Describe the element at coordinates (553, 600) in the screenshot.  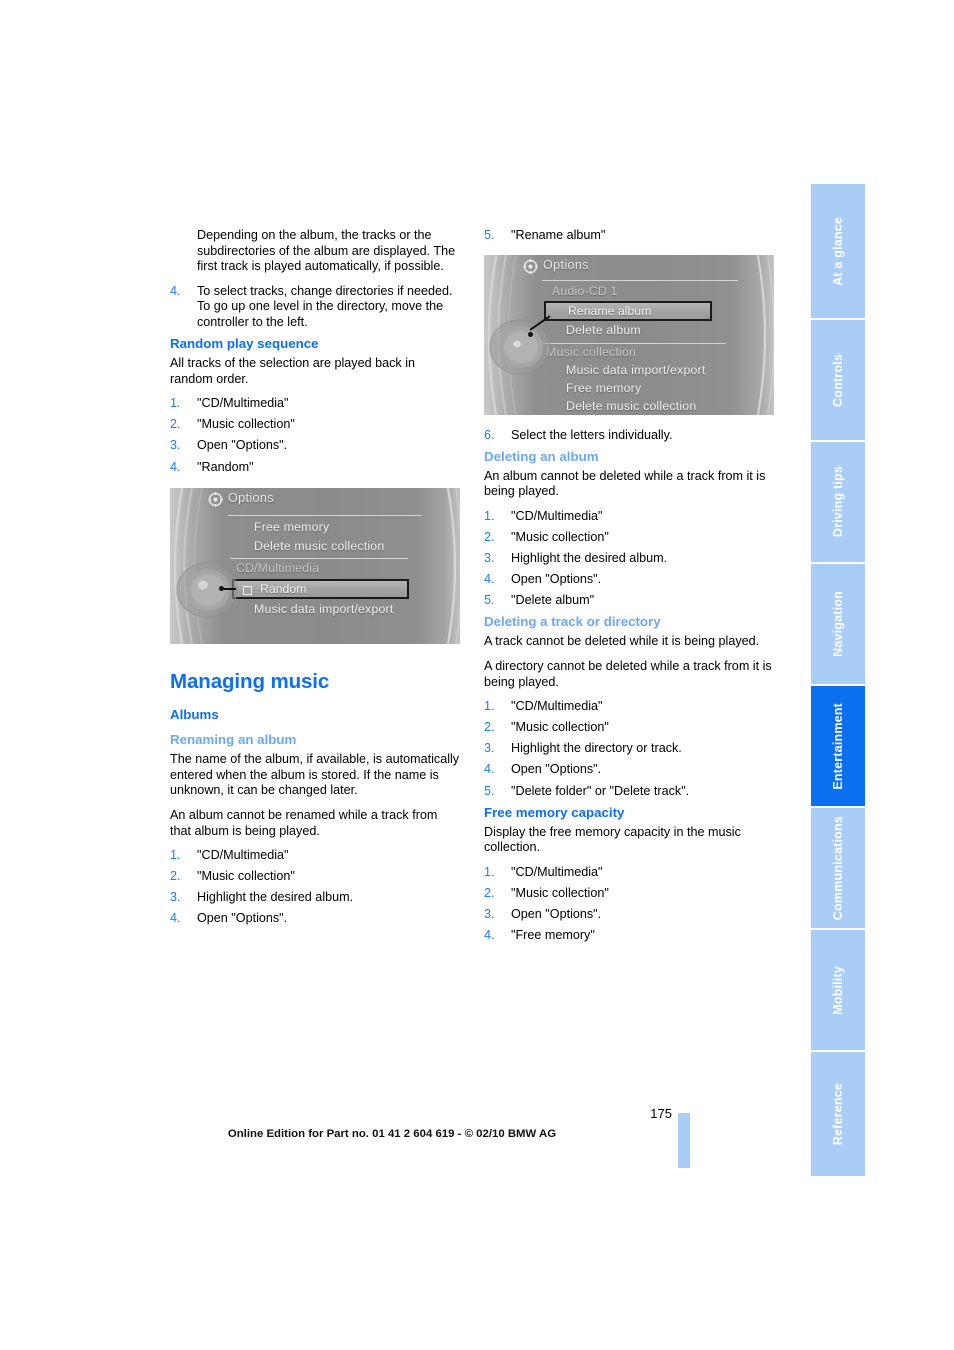
I see `step-text: "Delete album"` at that location.